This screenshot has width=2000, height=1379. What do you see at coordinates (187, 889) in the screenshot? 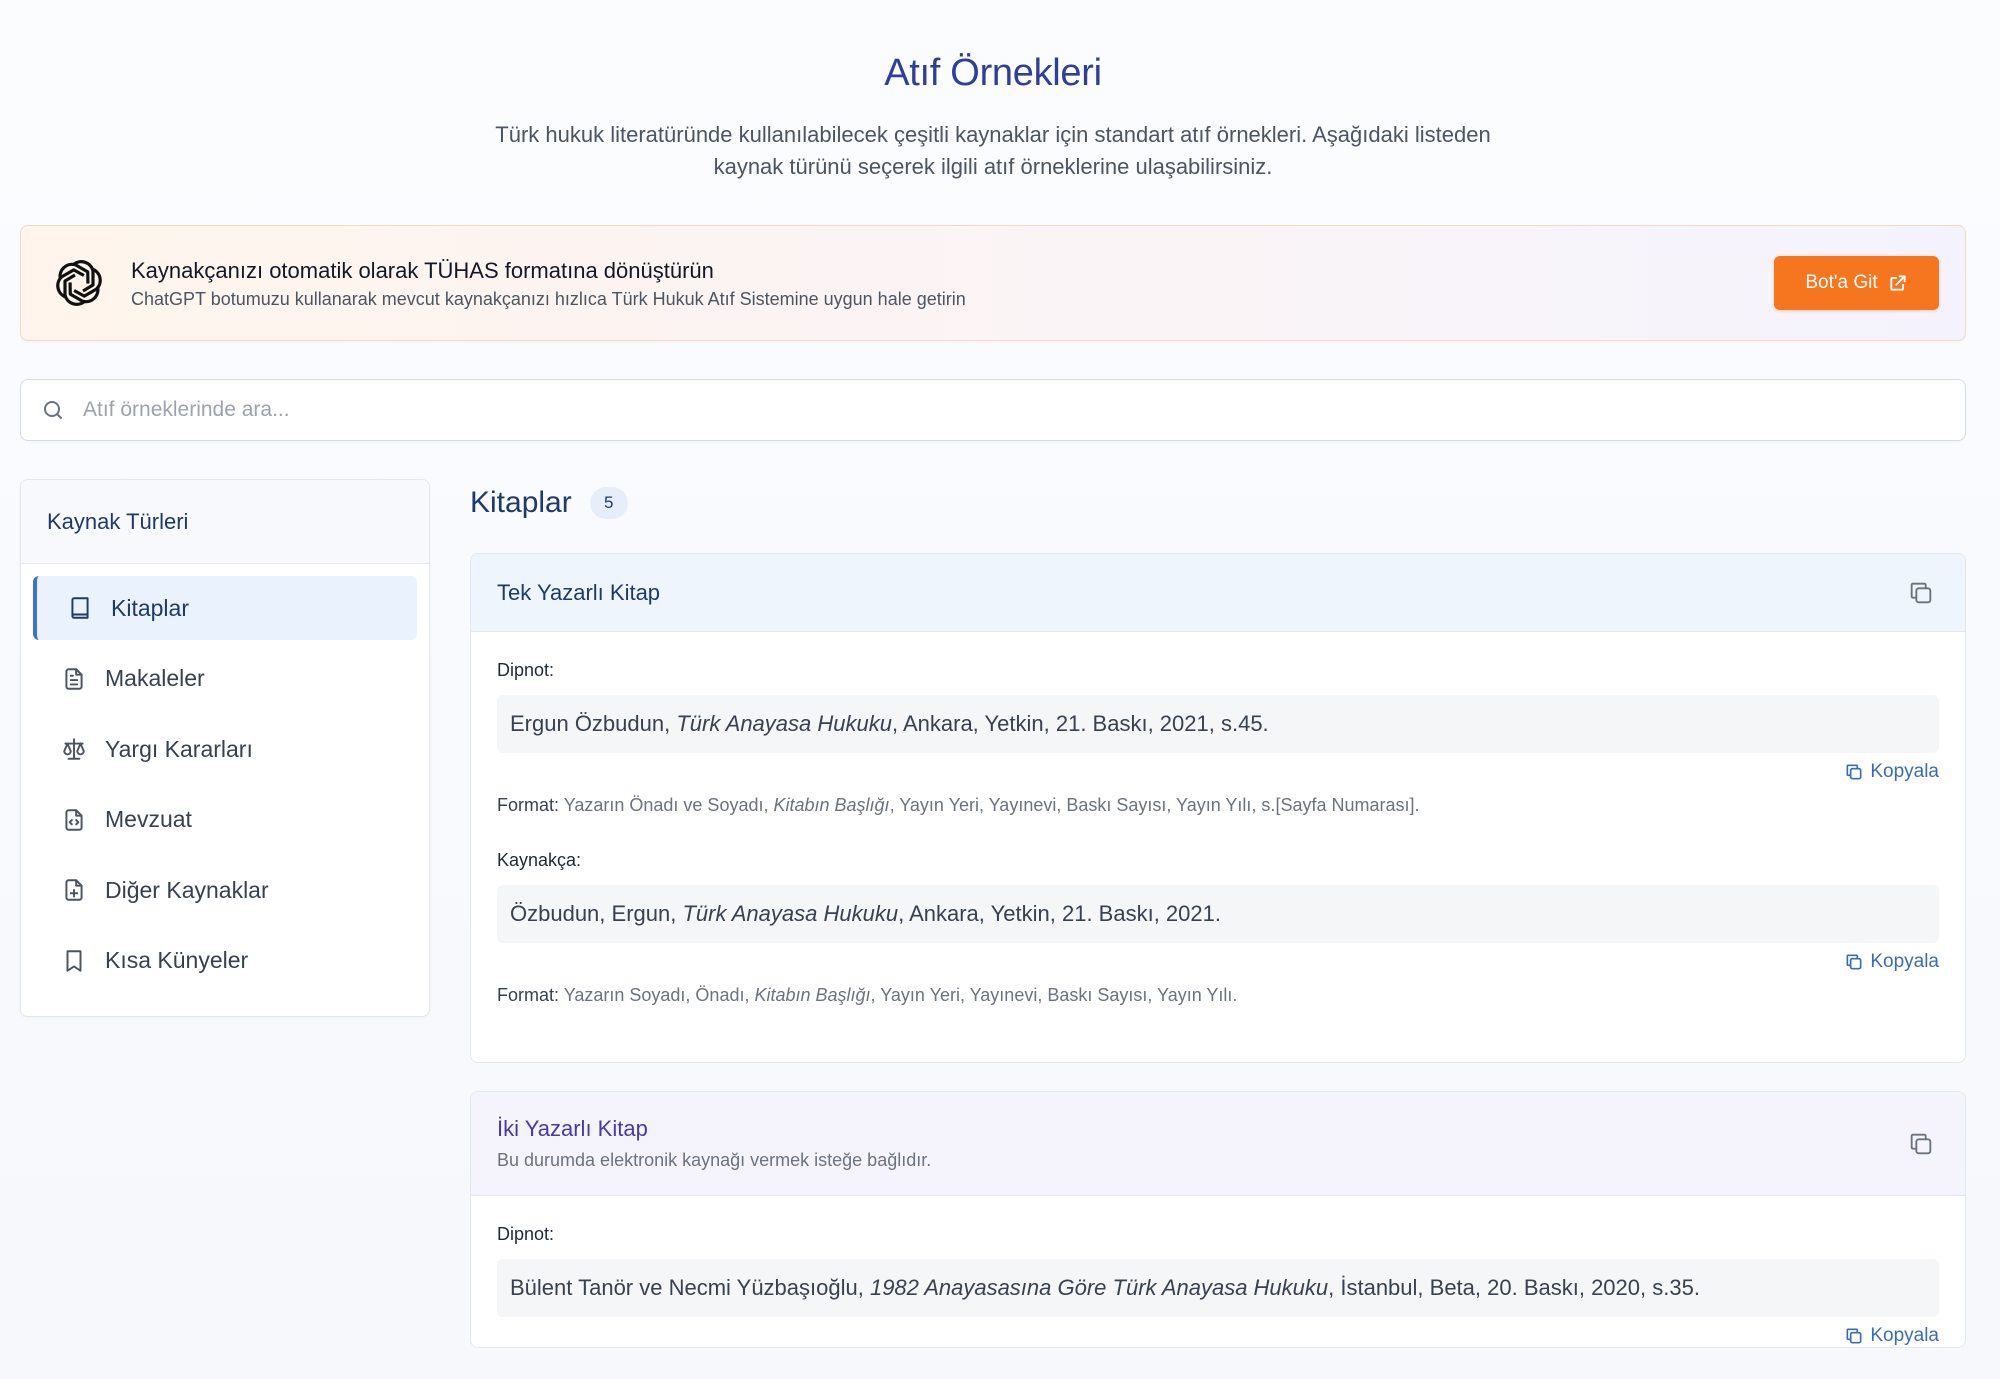
I see `sidebar-item-label: Diğer Kaynaklar` at bounding box center [187, 889].